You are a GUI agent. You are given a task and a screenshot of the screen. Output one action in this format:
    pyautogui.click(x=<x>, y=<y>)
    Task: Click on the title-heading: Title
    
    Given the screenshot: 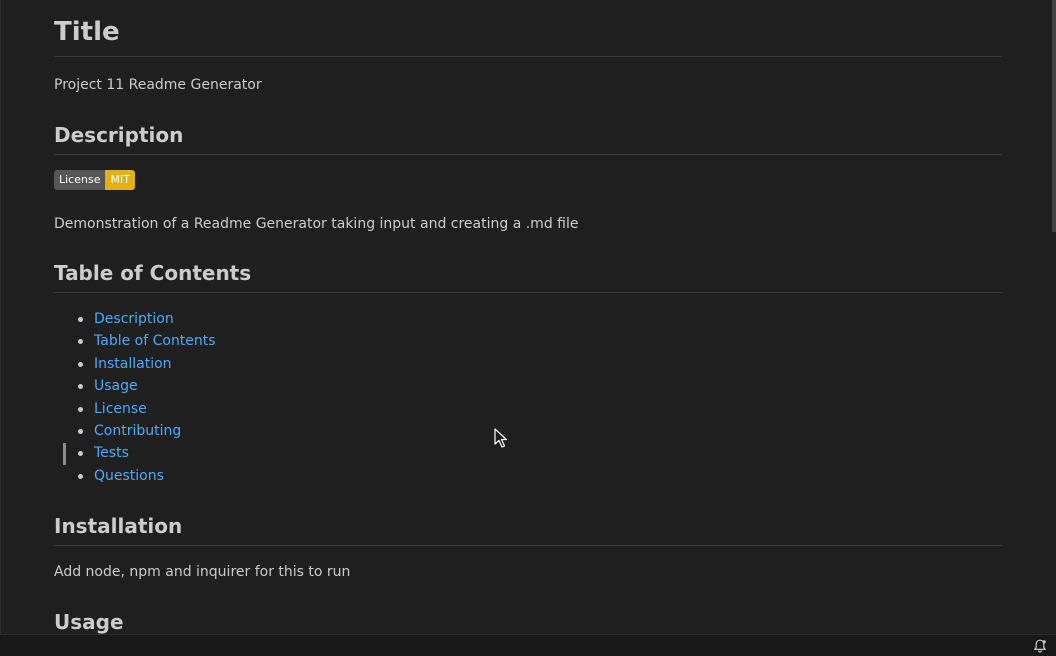 What is the action you would take?
    pyautogui.click(x=528, y=28)
    